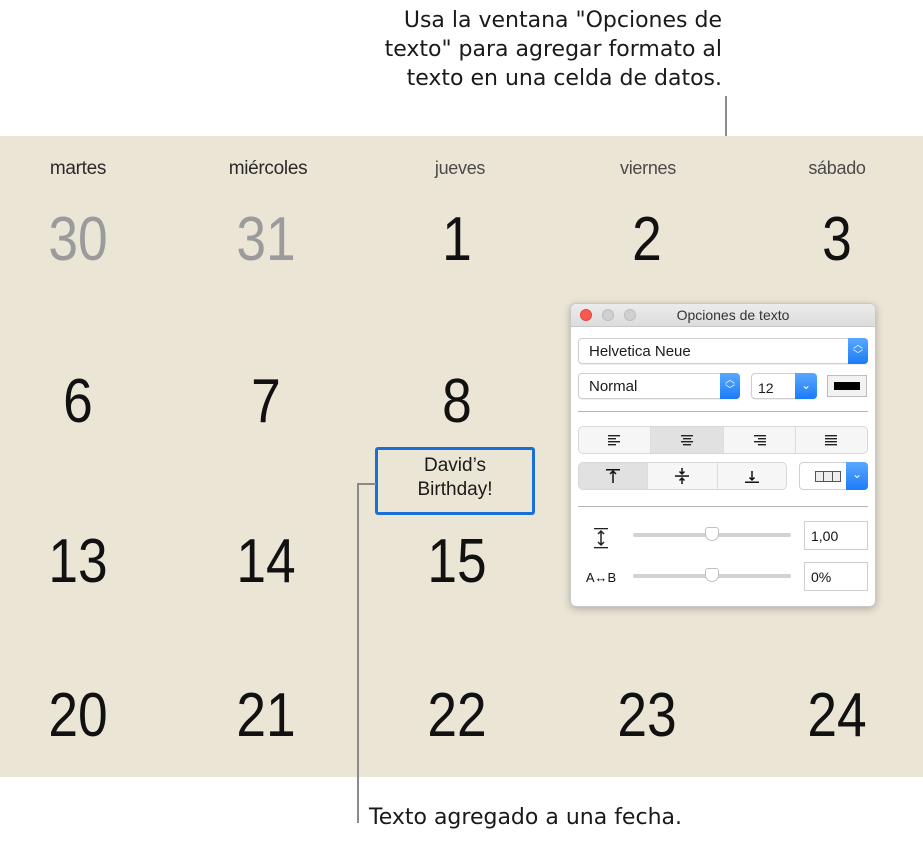 Image resolution: width=923 pixels, height=843 pixels. I want to click on vertical-alignment-control, so click(682, 476).